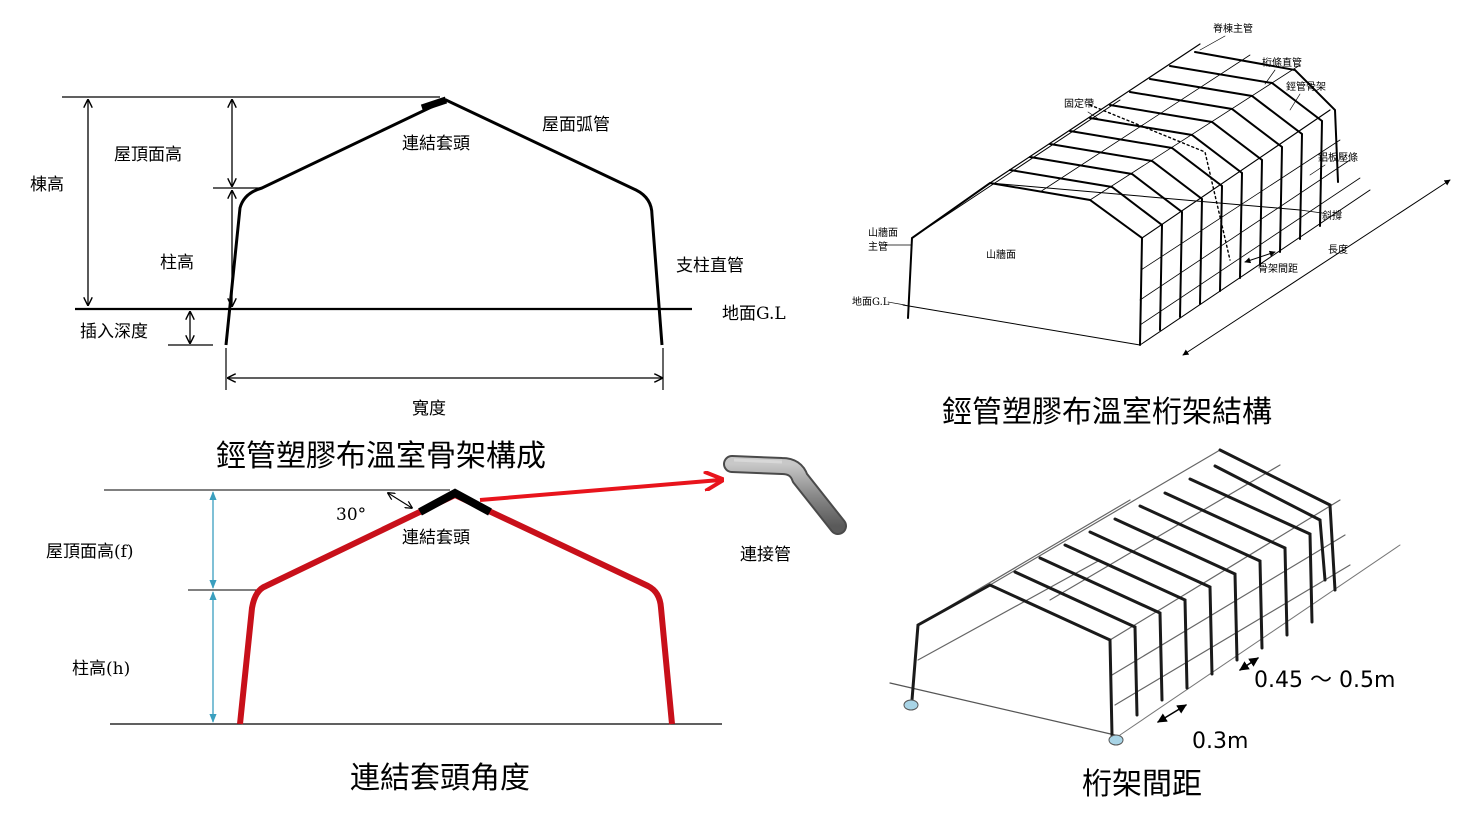 This screenshot has height=829, width=1482. Describe the element at coordinates (1338, 157) in the screenshot. I see `pressing-strip-label: 鋁板壓條` at that location.